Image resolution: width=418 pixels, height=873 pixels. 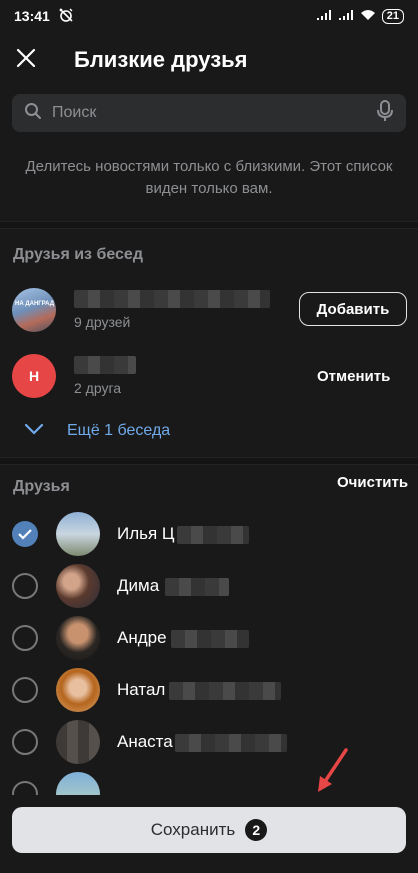 I want to click on chat-avatar: Н, so click(x=34, y=376).